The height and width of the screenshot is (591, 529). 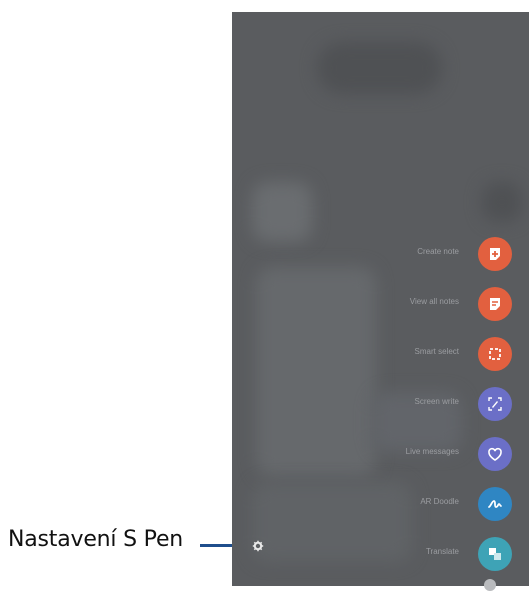 I want to click on screen-write-button, so click(x=495, y=404).